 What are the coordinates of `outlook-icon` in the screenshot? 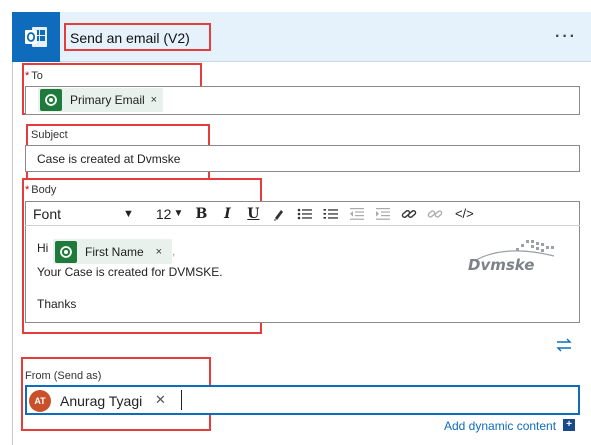 It's located at (36, 37).